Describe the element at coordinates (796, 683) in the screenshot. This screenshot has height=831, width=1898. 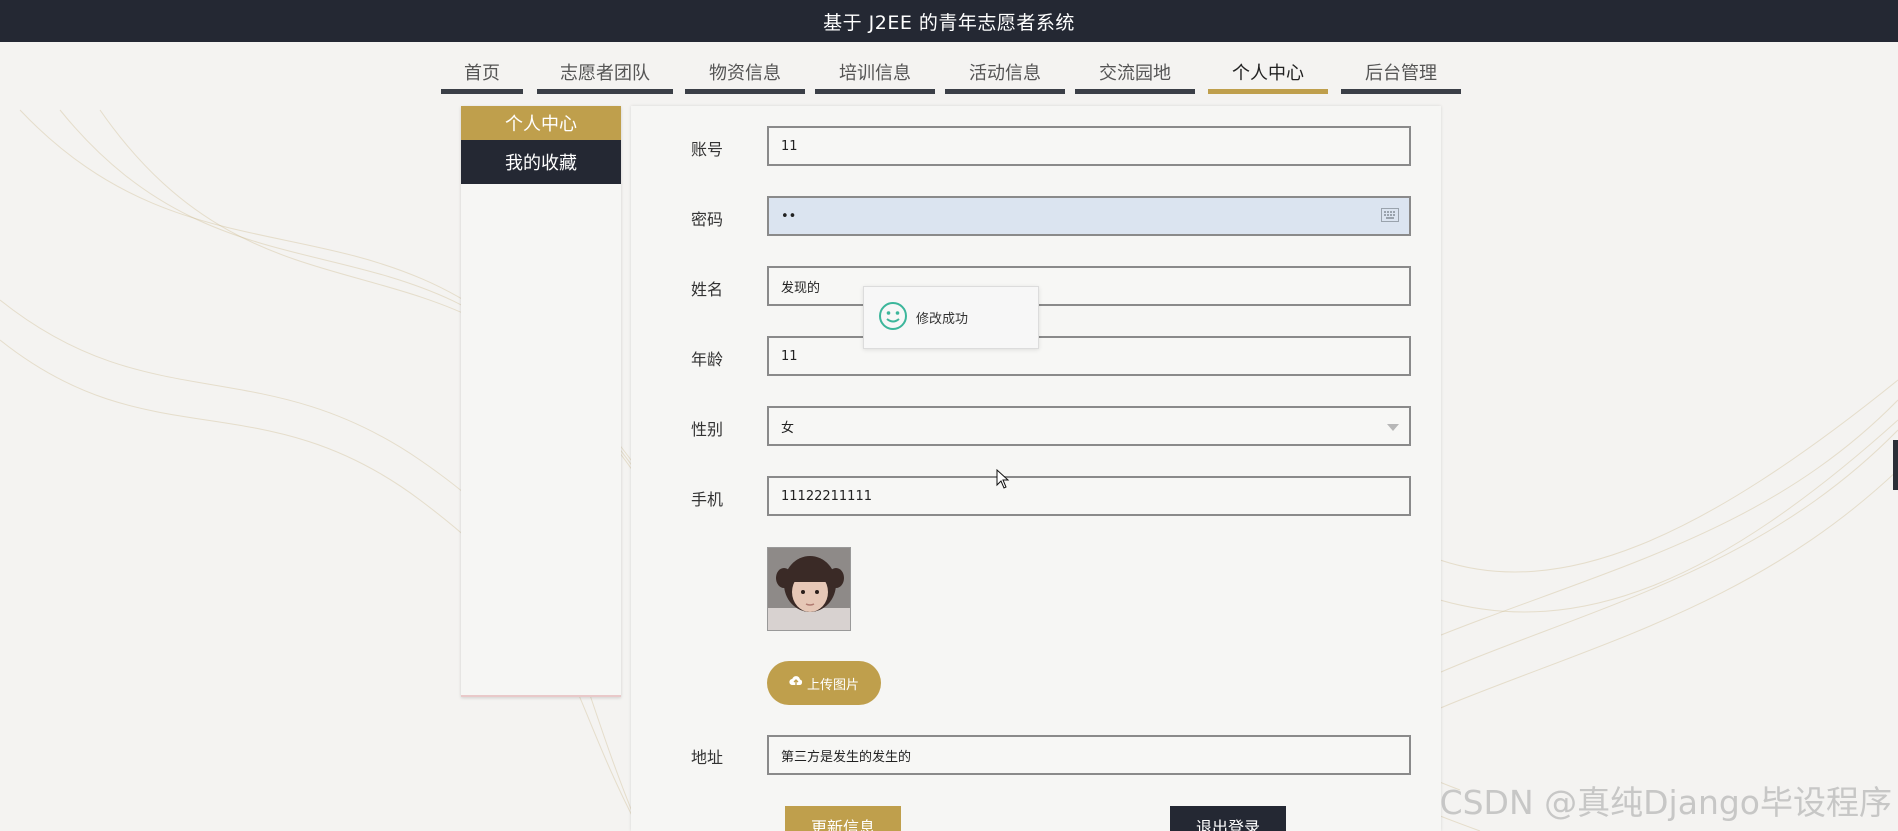
I see `cloud-upload-icon` at that location.